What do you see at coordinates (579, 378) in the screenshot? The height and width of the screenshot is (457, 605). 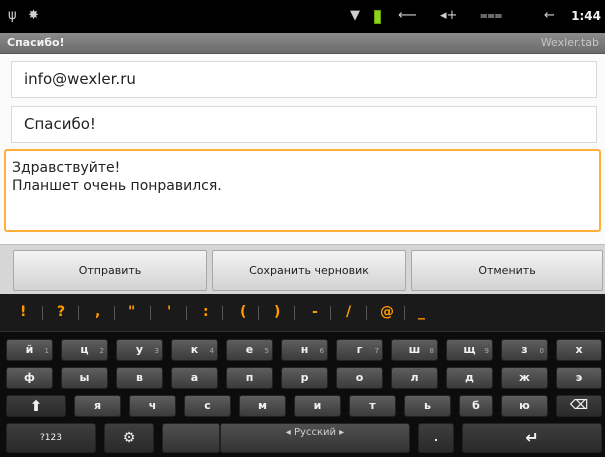 I see `key: э` at bounding box center [579, 378].